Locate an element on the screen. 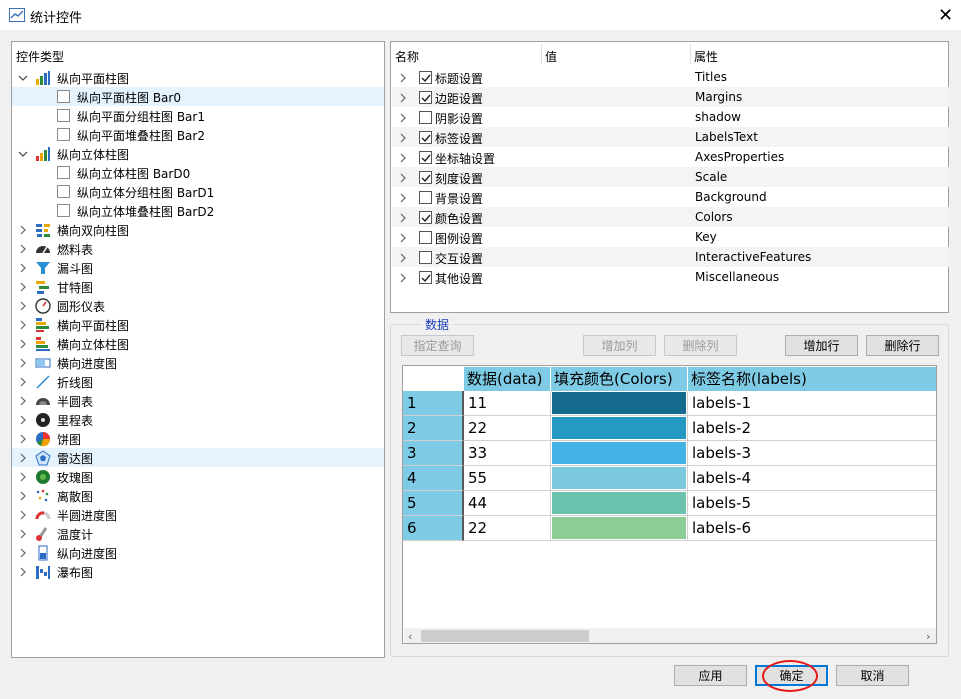 The height and width of the screenshot is (699, 961). tree-item: 纵向平面堆叠柱图 Bar2 is located at coordinates (198, 134).